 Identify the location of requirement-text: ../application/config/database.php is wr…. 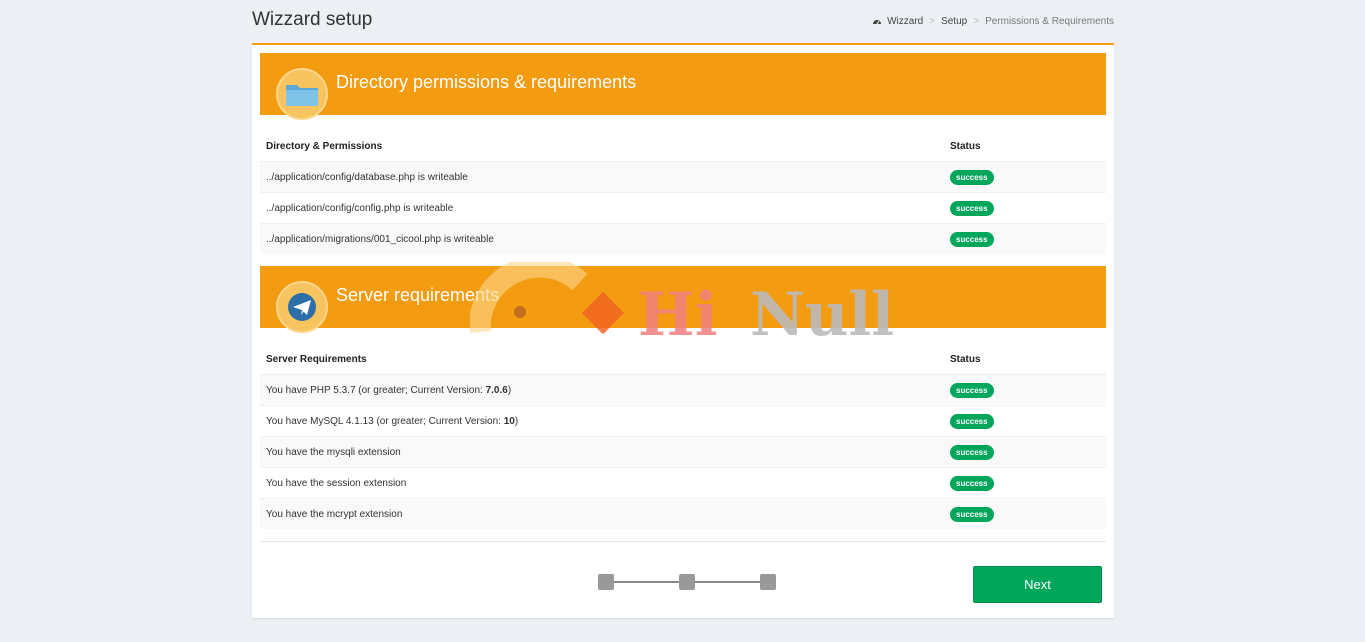
(602, 177).